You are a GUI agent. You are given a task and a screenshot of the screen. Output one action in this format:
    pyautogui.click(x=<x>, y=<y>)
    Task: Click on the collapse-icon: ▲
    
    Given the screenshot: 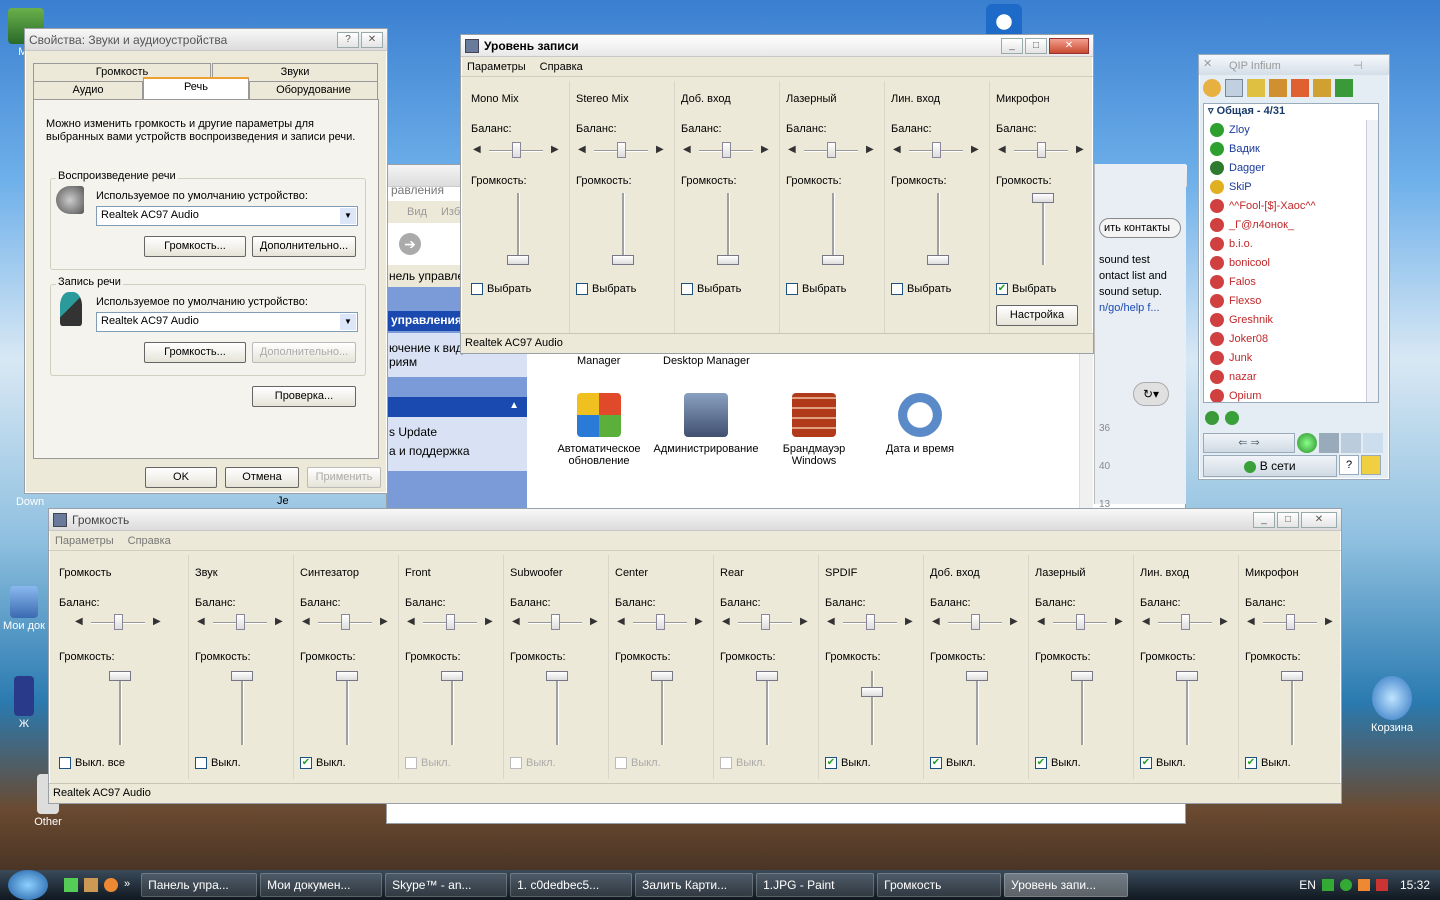 What is the action you would take?
    pyautogui.click(x=514, y=405)
    